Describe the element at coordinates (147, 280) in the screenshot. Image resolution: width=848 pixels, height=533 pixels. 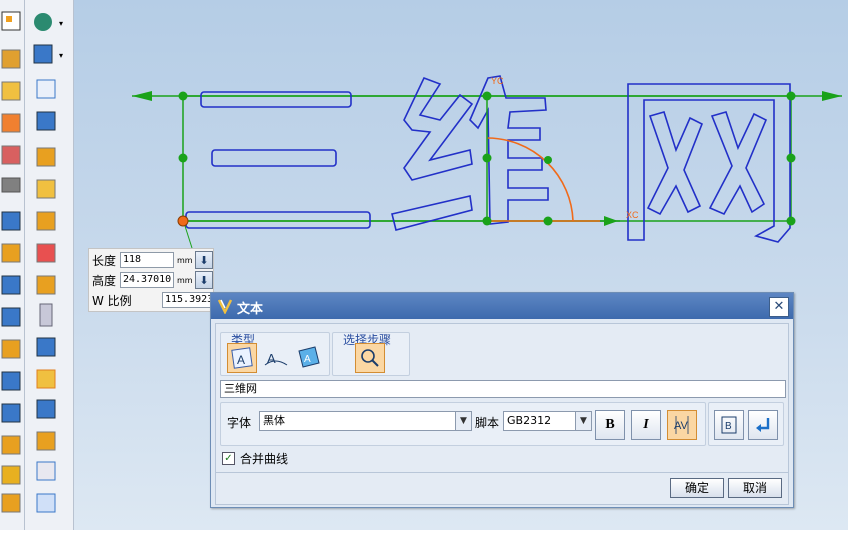
I see `height-input: 24.37010` at that location.